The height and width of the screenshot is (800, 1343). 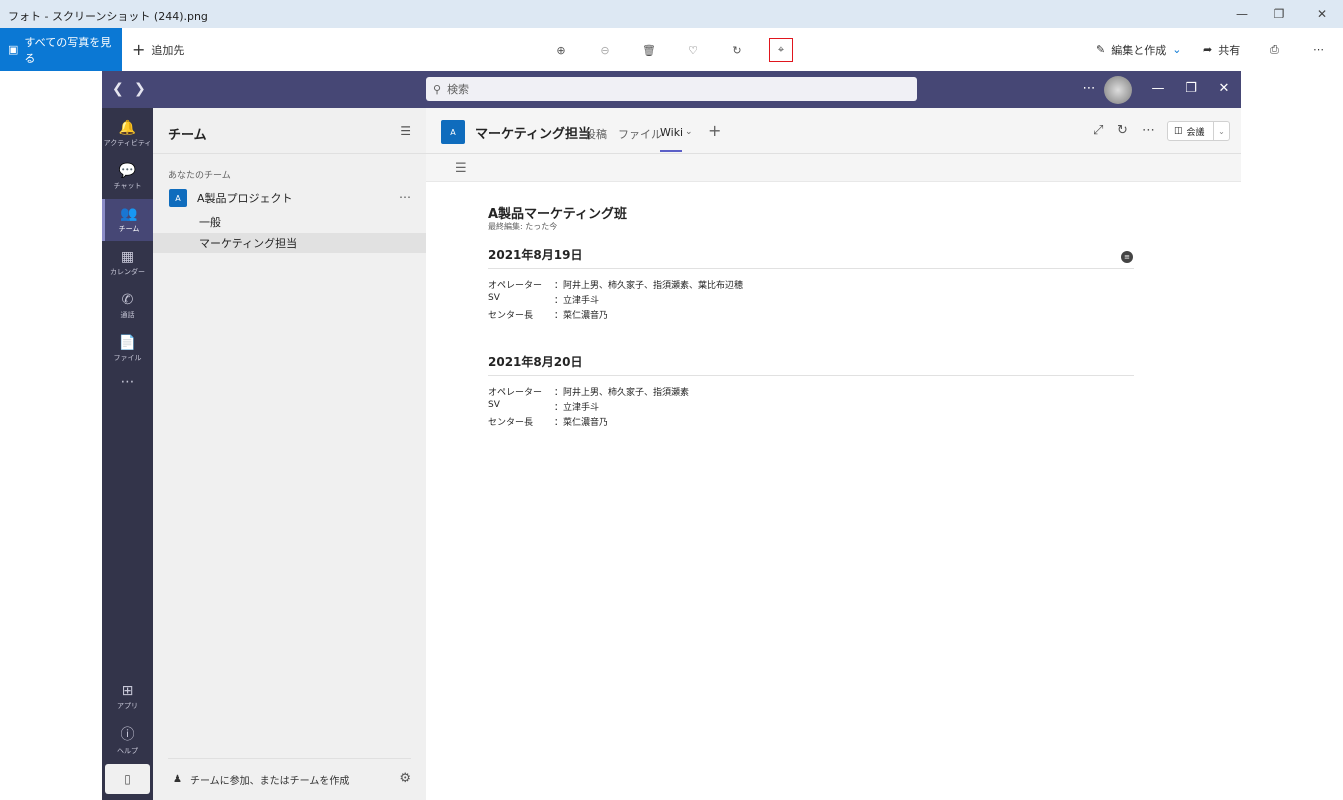 I want to click on edit-create-label: 編集と作成, so click(x=1139, y=50).